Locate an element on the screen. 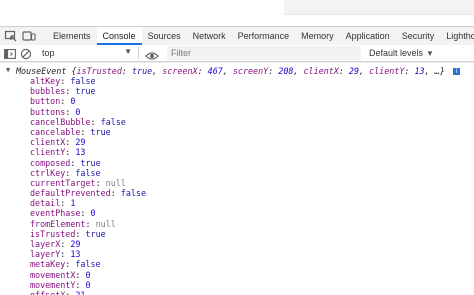 This screenshot has width=474, height=295. expand-triangle-icon: ▼ is located at coordinates (8, 70).